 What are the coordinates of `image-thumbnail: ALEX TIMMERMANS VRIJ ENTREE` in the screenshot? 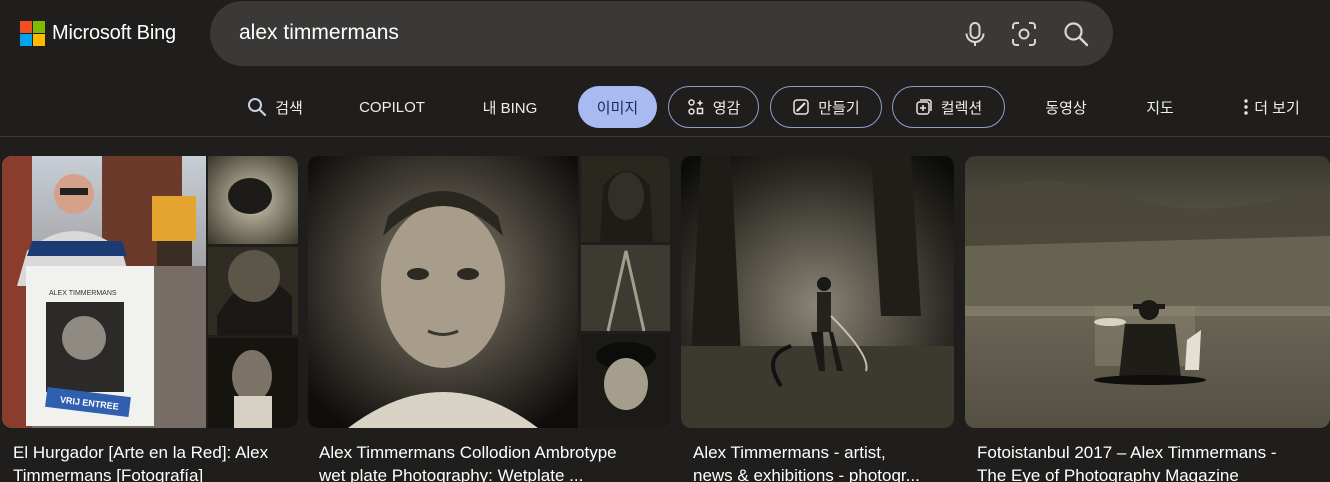 It's located at (150, 292).